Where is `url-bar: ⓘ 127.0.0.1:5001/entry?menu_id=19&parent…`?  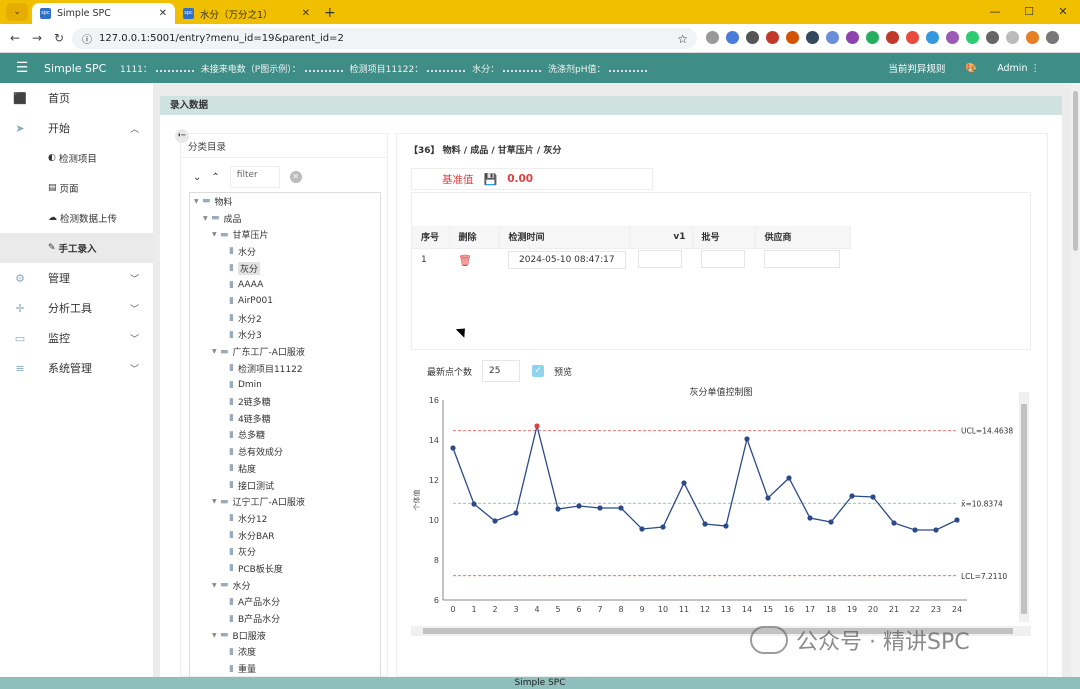 url-bar: ⓘ 127.0.0.1:5001/entry?menu_id=19&parent… is located at coordinates (384, 38).